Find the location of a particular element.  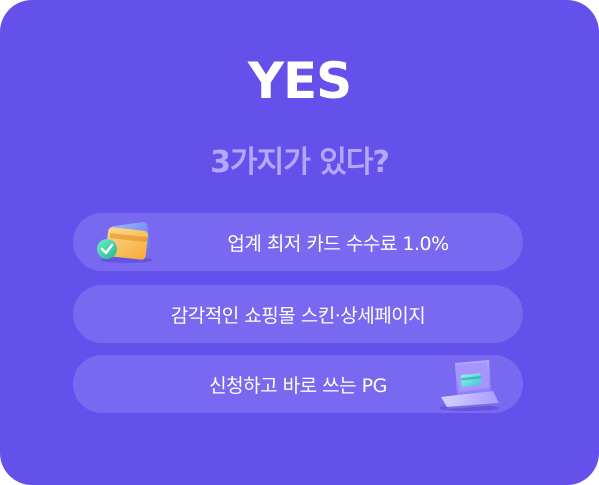

feature-label-instant-pg: 신청하고 바로 쓰는 PG is located at coordinates (298, 385).